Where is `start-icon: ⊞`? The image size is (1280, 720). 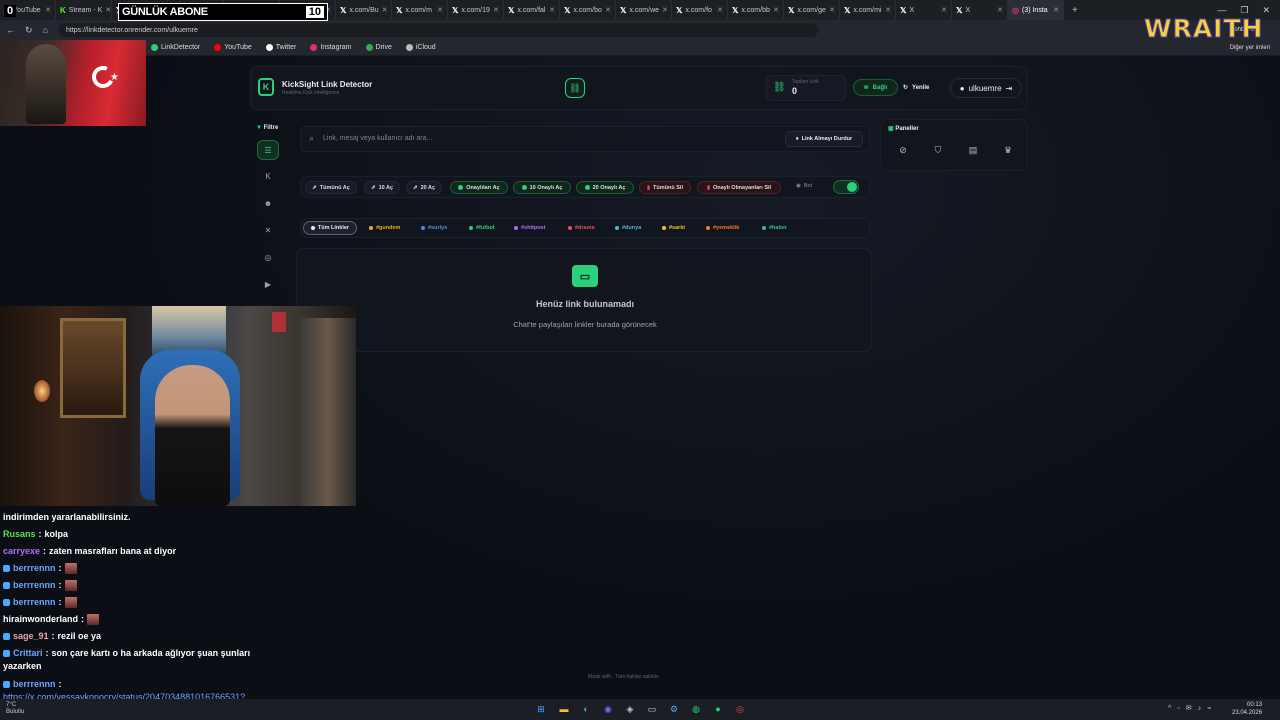 start-icon: ⊞ is located at coordinates (541, 709).